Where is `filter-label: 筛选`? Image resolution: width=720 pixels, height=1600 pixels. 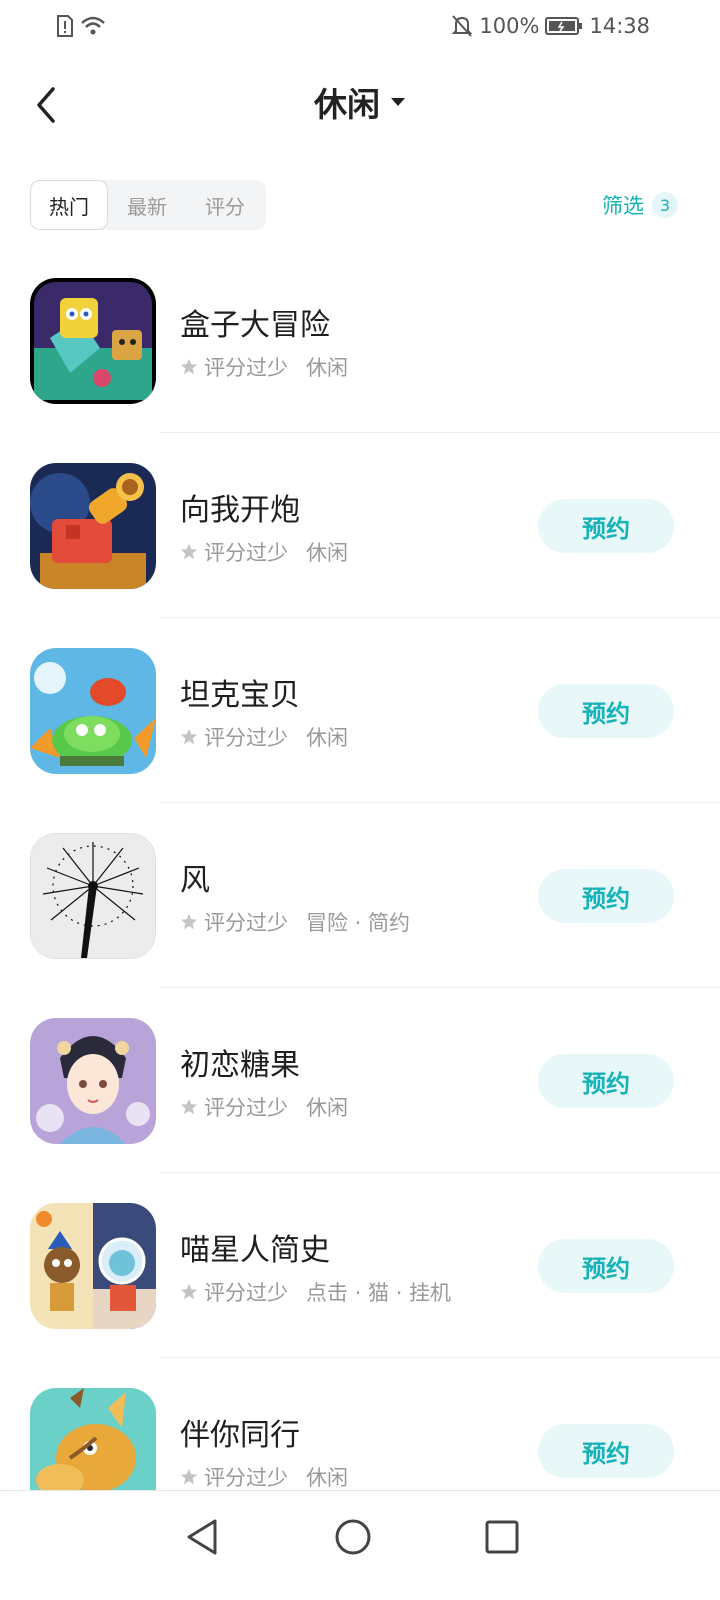
filter-label: 筛选 is located at coordinates (623, 206).